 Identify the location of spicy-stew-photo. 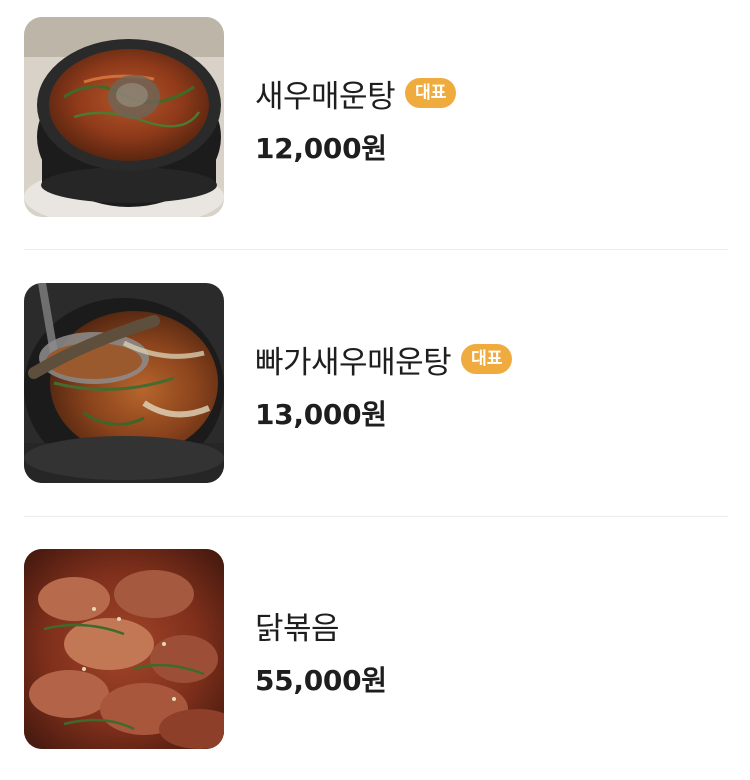
(124, 117).